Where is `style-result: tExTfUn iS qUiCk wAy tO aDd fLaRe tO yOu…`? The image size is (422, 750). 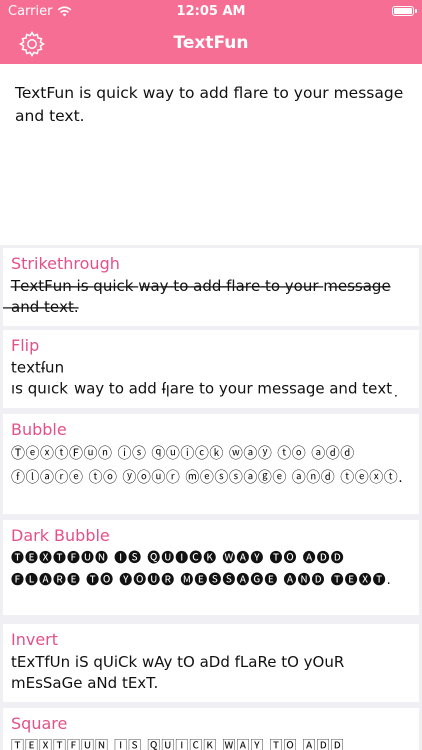
style-result: tExTfUn iS qUiCk wAy tO aDd fLaRe tO yOu… is located at coordinates (178, 672).